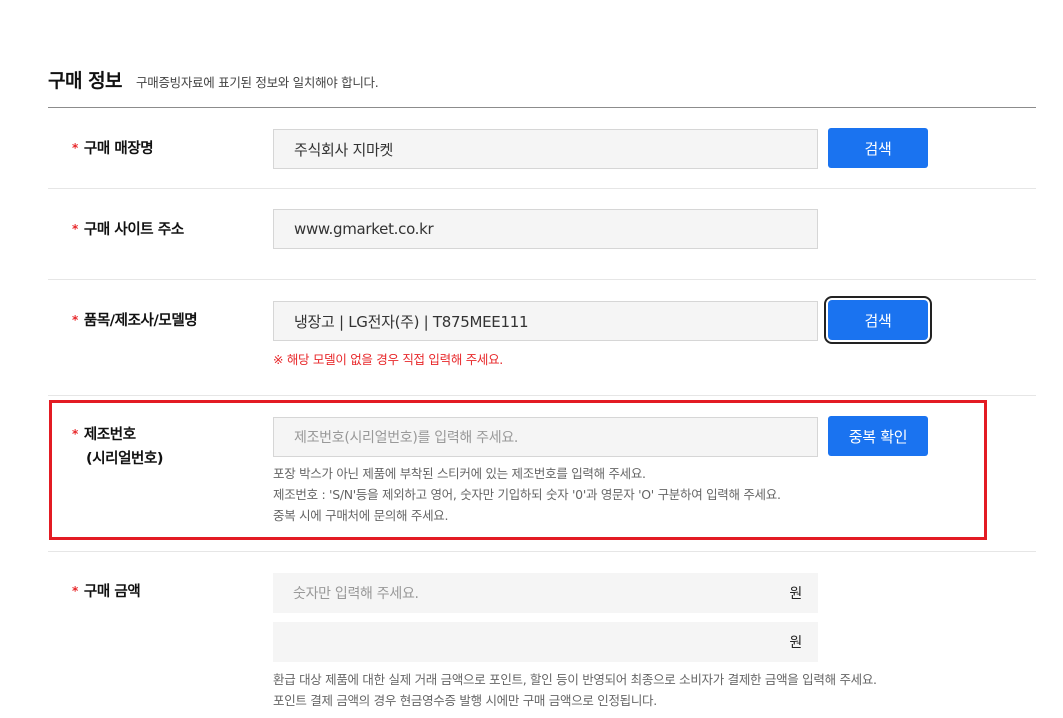 Image resolution: width=1063 pixels, height=718 pixels. Describe the element at coordinates (878, 148) in the screenshot. I see `store-search-button: 검색` at that location.